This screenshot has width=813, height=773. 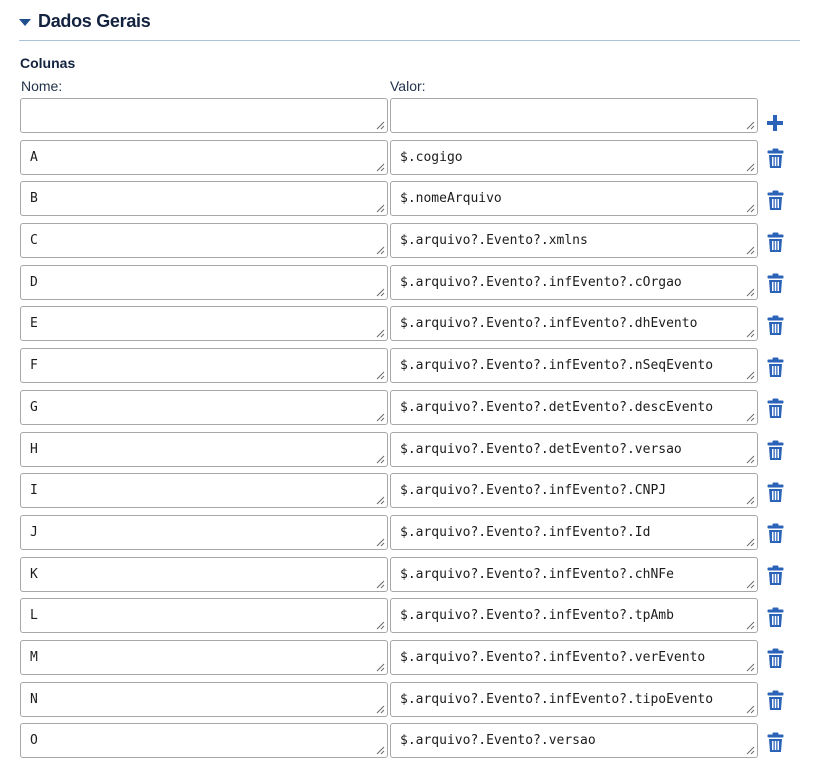 I want to click on valor-input: $.arquivo?.Evento?.detEvento?.versao, so click(x=574, y=449).